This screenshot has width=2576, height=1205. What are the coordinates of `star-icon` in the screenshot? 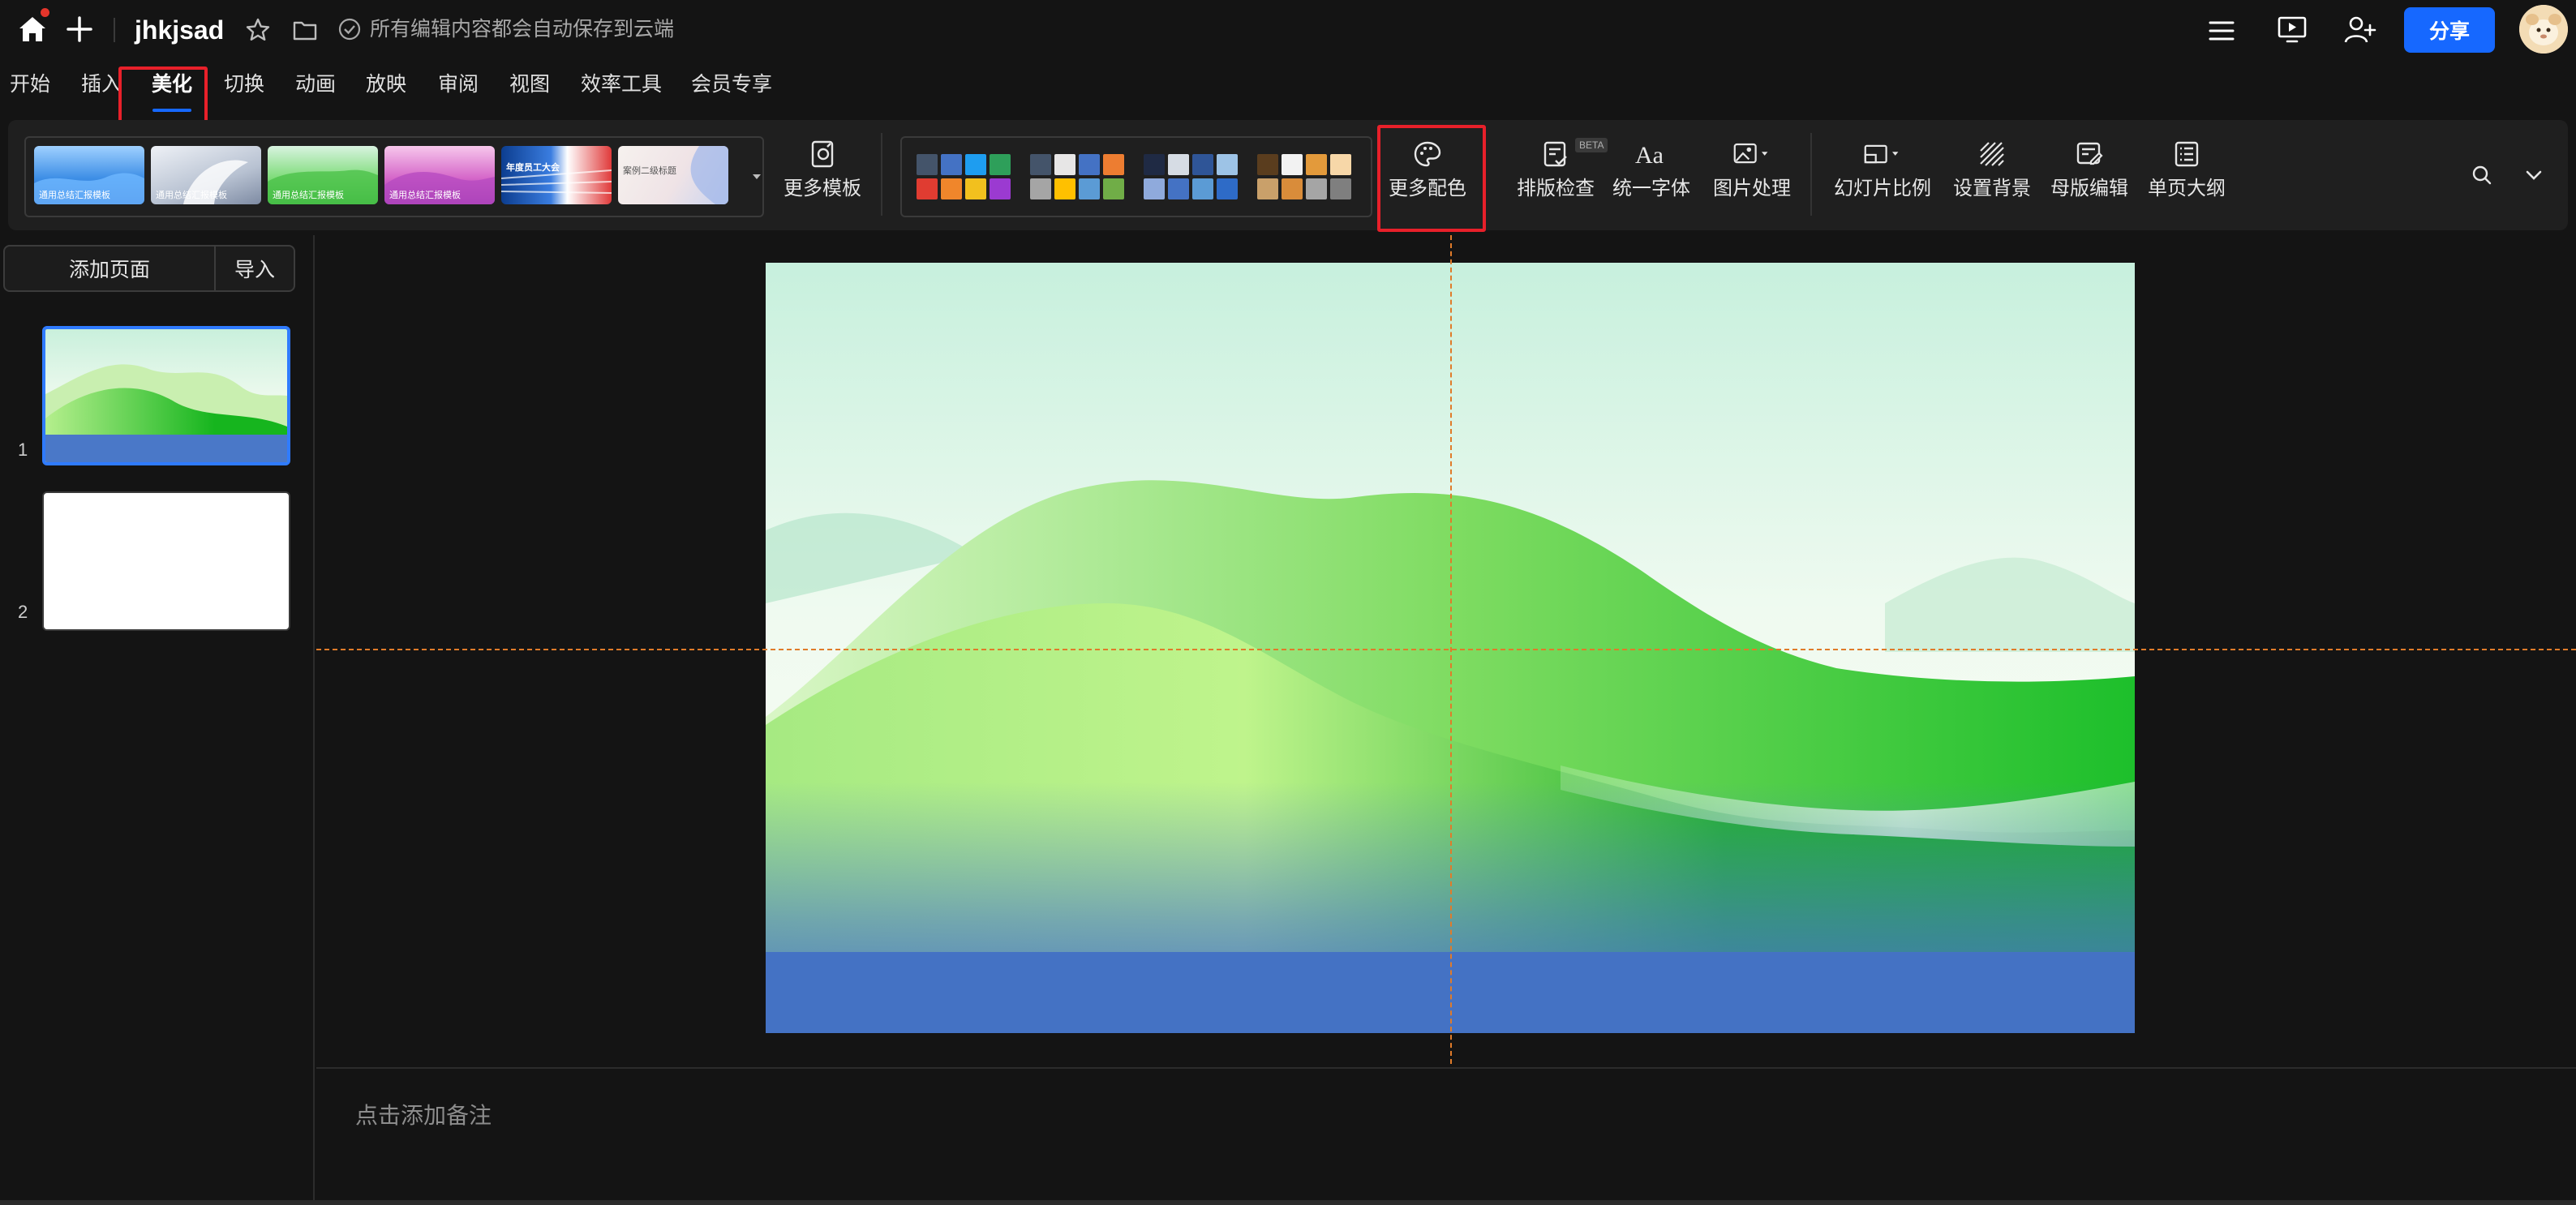 It's located at (258, 30).